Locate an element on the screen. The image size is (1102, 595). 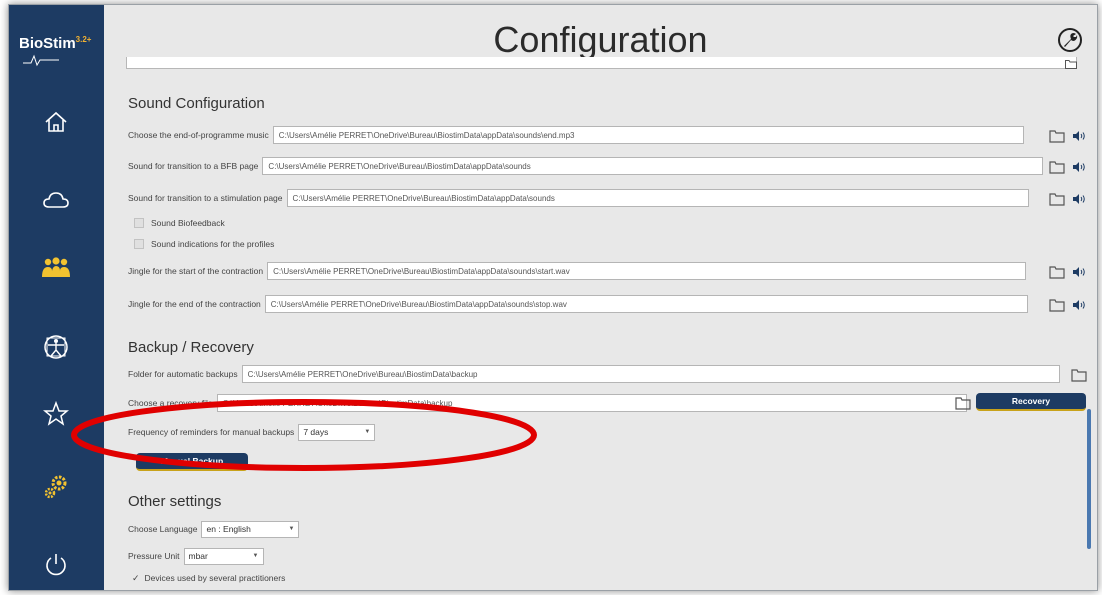
sidebar-item-home is located at coordinates (56, 122).